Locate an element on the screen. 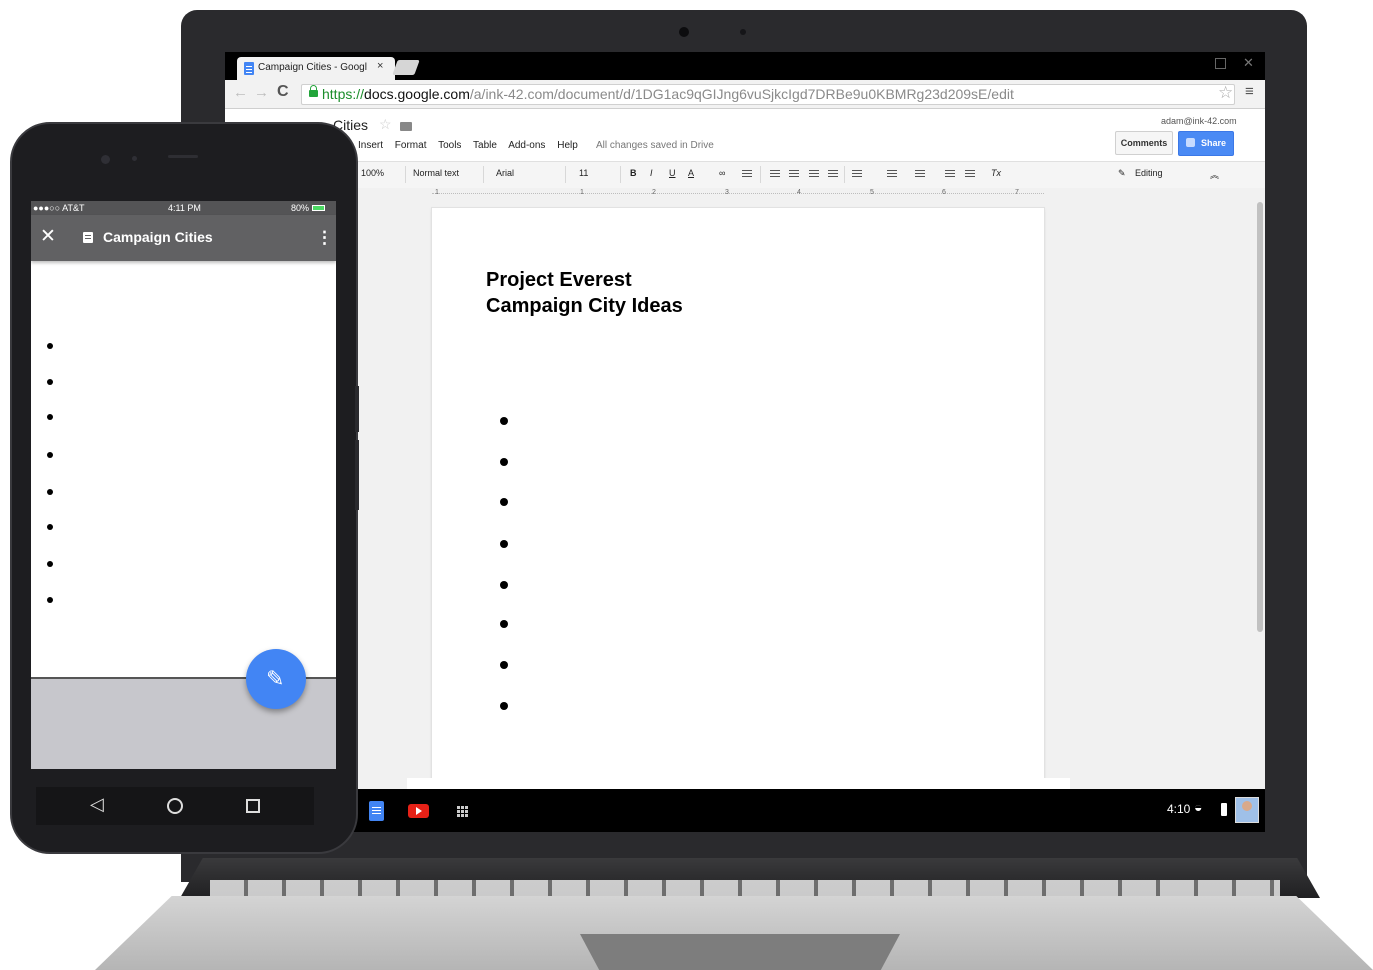  font-size-select: 11 is located at coordinates (583, 173).